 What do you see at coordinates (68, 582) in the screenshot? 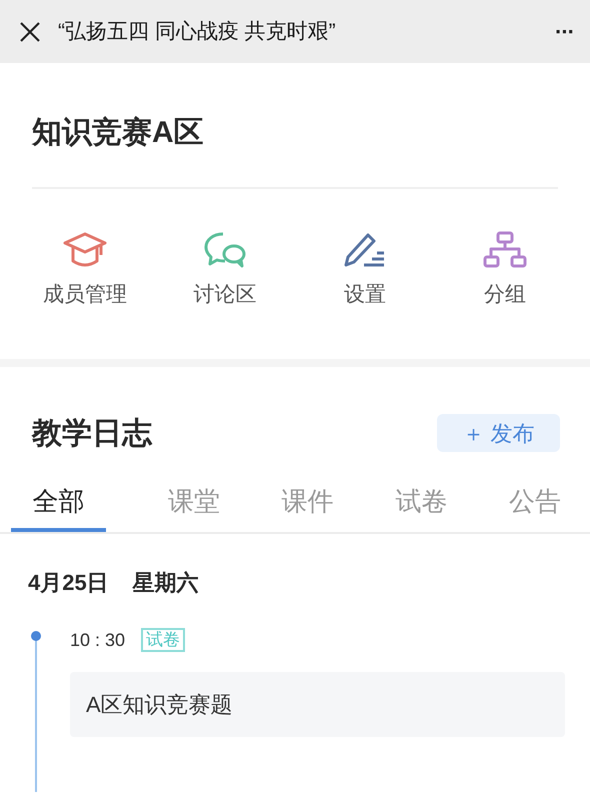
I see `date-label: 4月25日` at bounding box center [68, 582].